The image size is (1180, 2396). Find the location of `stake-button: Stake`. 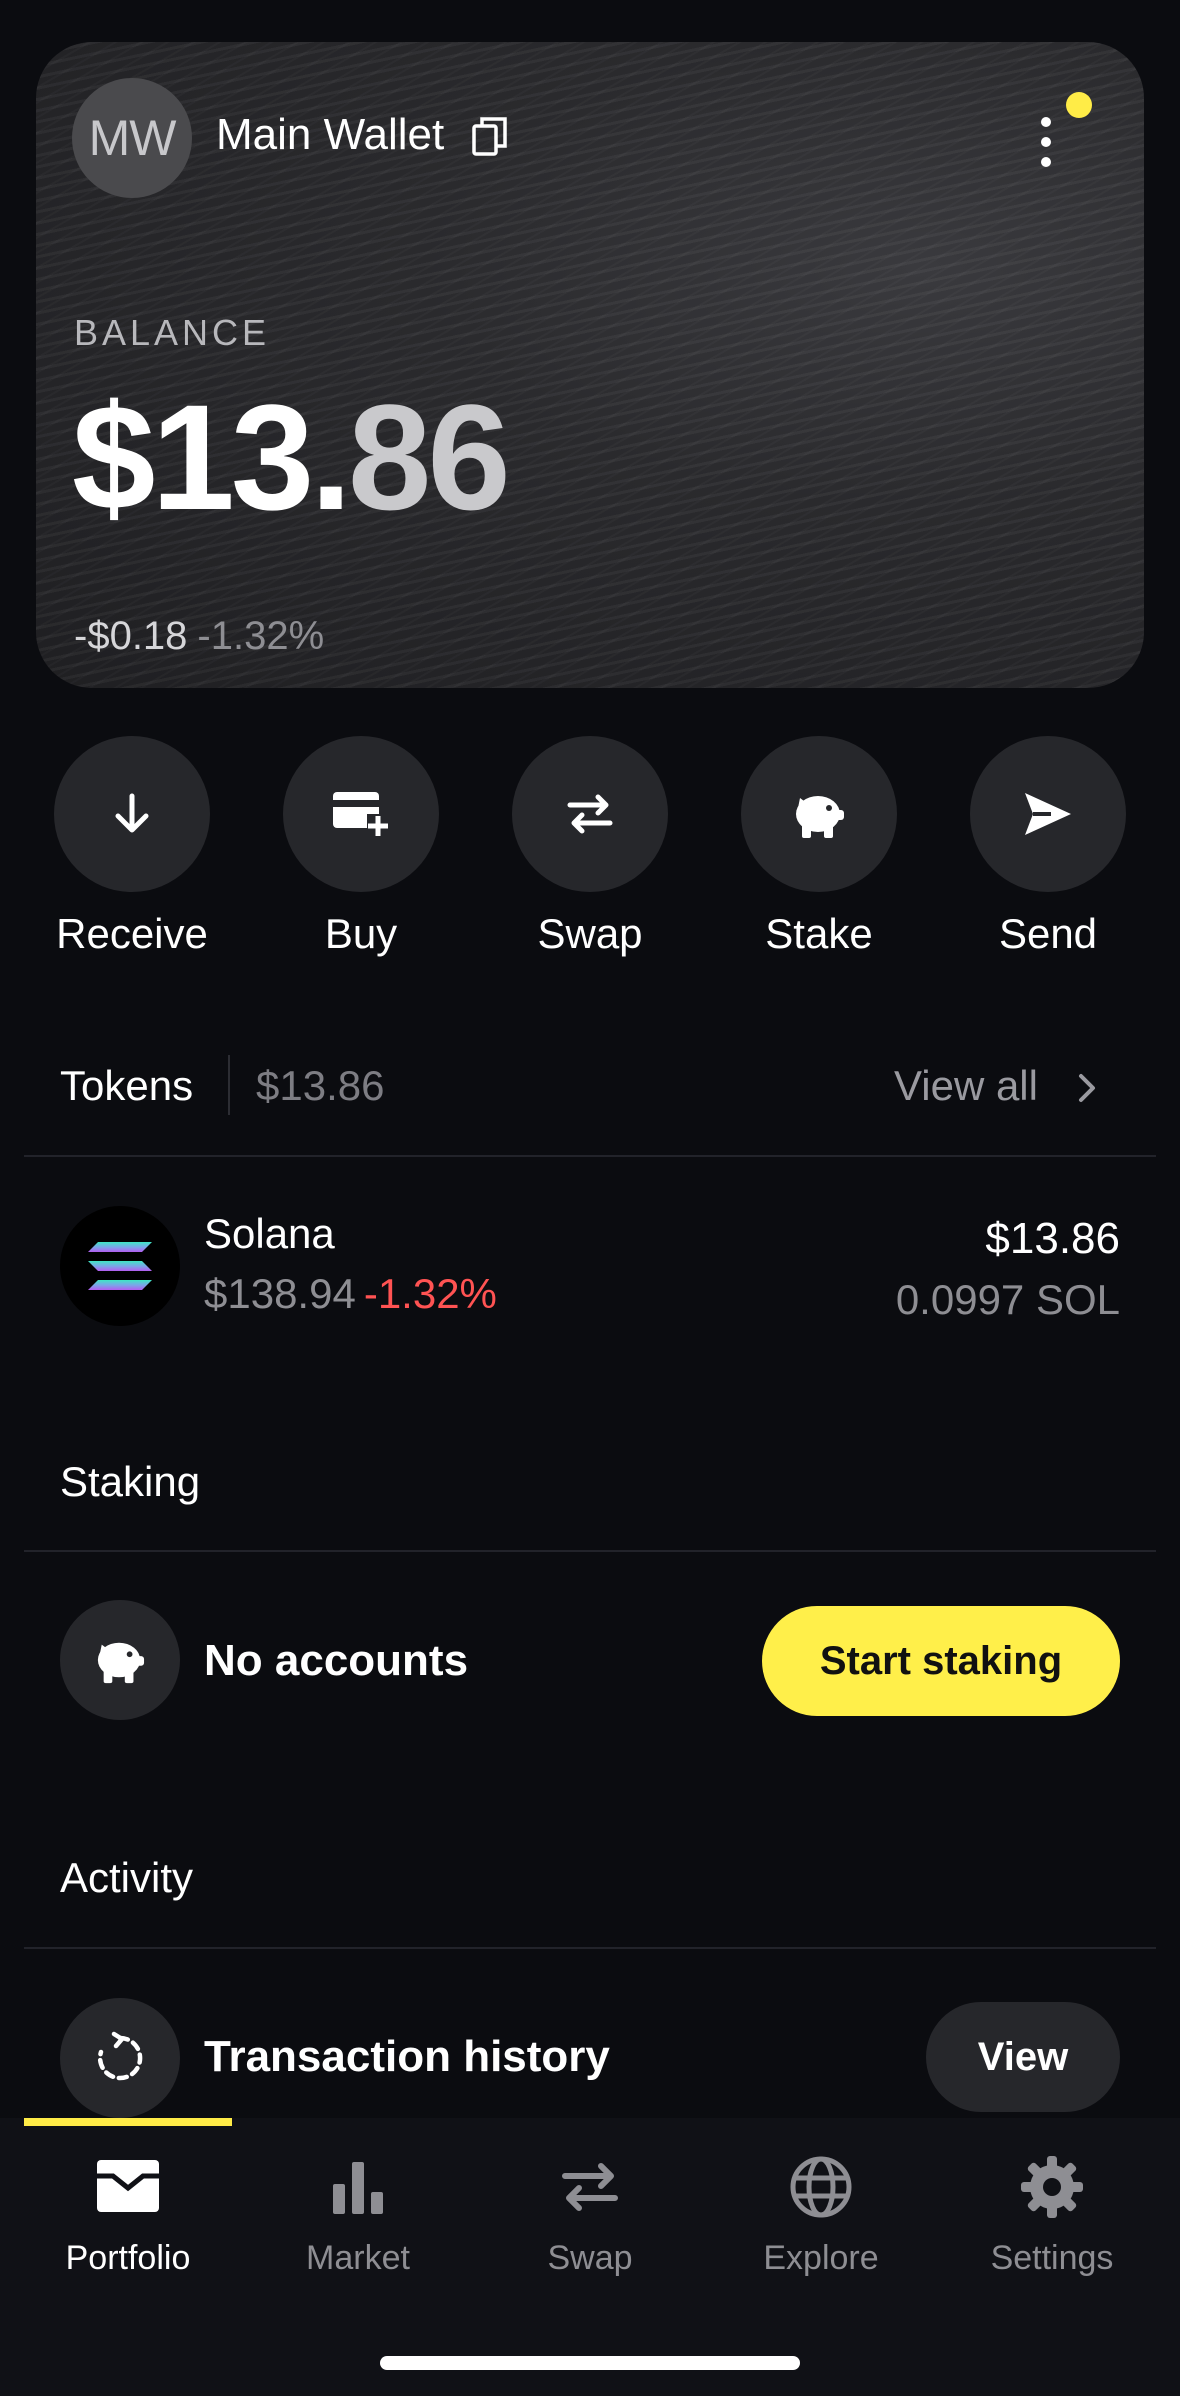

stake-button: Stake is located at coordinates (819, 847).